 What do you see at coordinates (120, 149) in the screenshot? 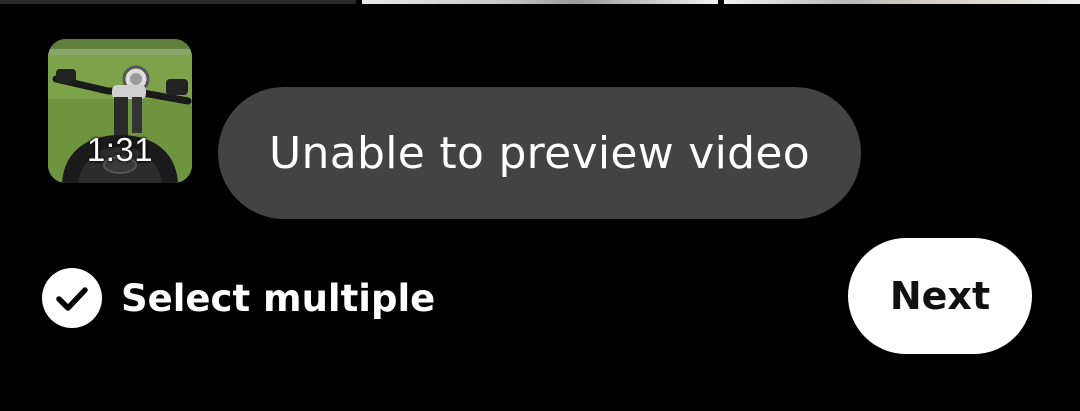
I see `video-duration: 1:31` at bounding box center [120, 149].